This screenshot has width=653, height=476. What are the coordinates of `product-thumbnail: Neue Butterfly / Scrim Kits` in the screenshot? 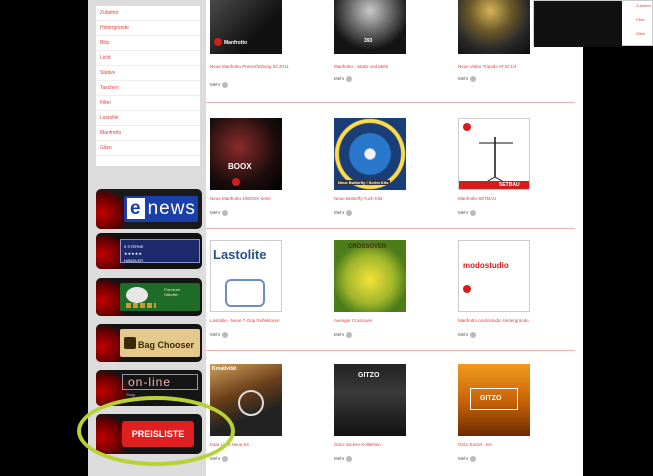 It's located at (370, 154).